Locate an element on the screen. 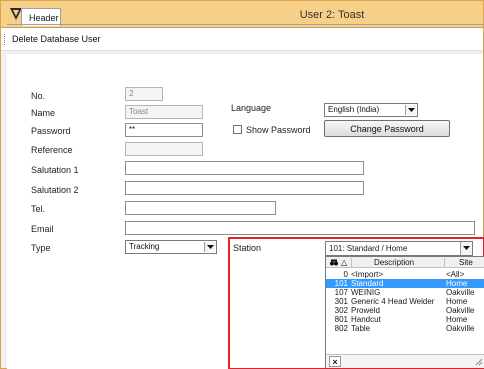  type-combo: Tracking is located at coordinates (171, 247).